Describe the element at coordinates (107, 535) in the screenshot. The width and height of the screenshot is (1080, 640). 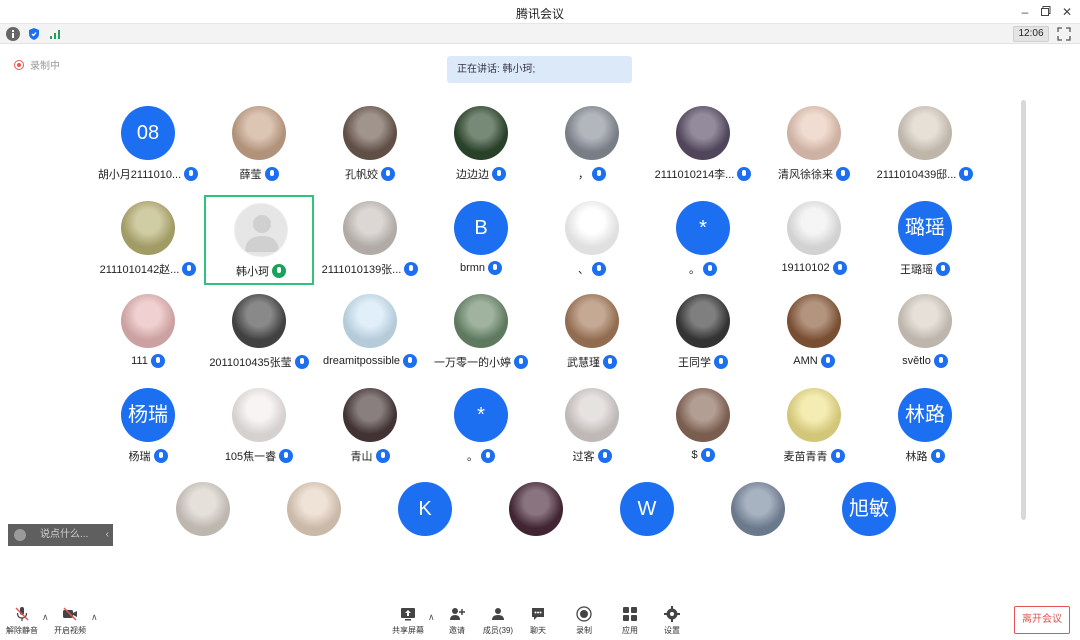
I see `collapse-icon: ‹` at that location.